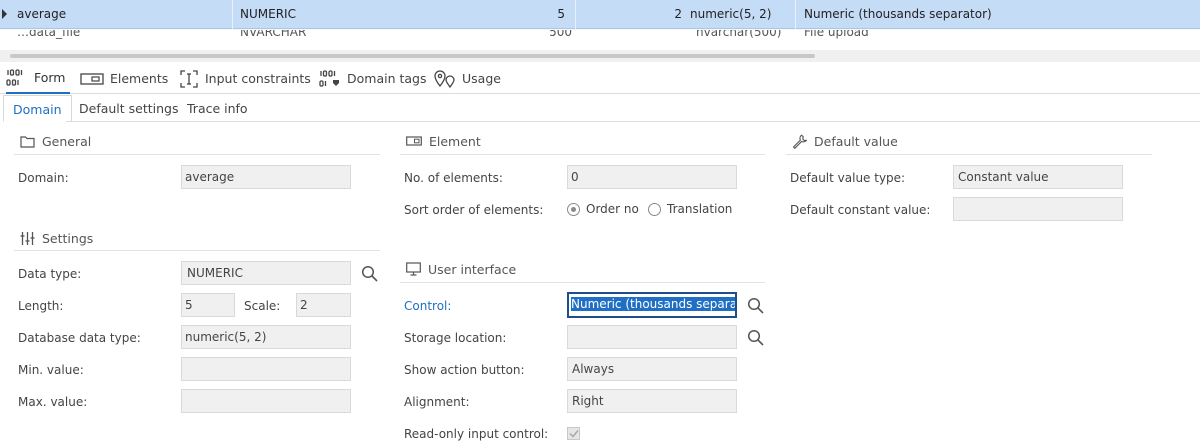  What do you see at coordinates (444, 78) in the screenshot?
I see `usage-icon` at bounding box center [444, 78].